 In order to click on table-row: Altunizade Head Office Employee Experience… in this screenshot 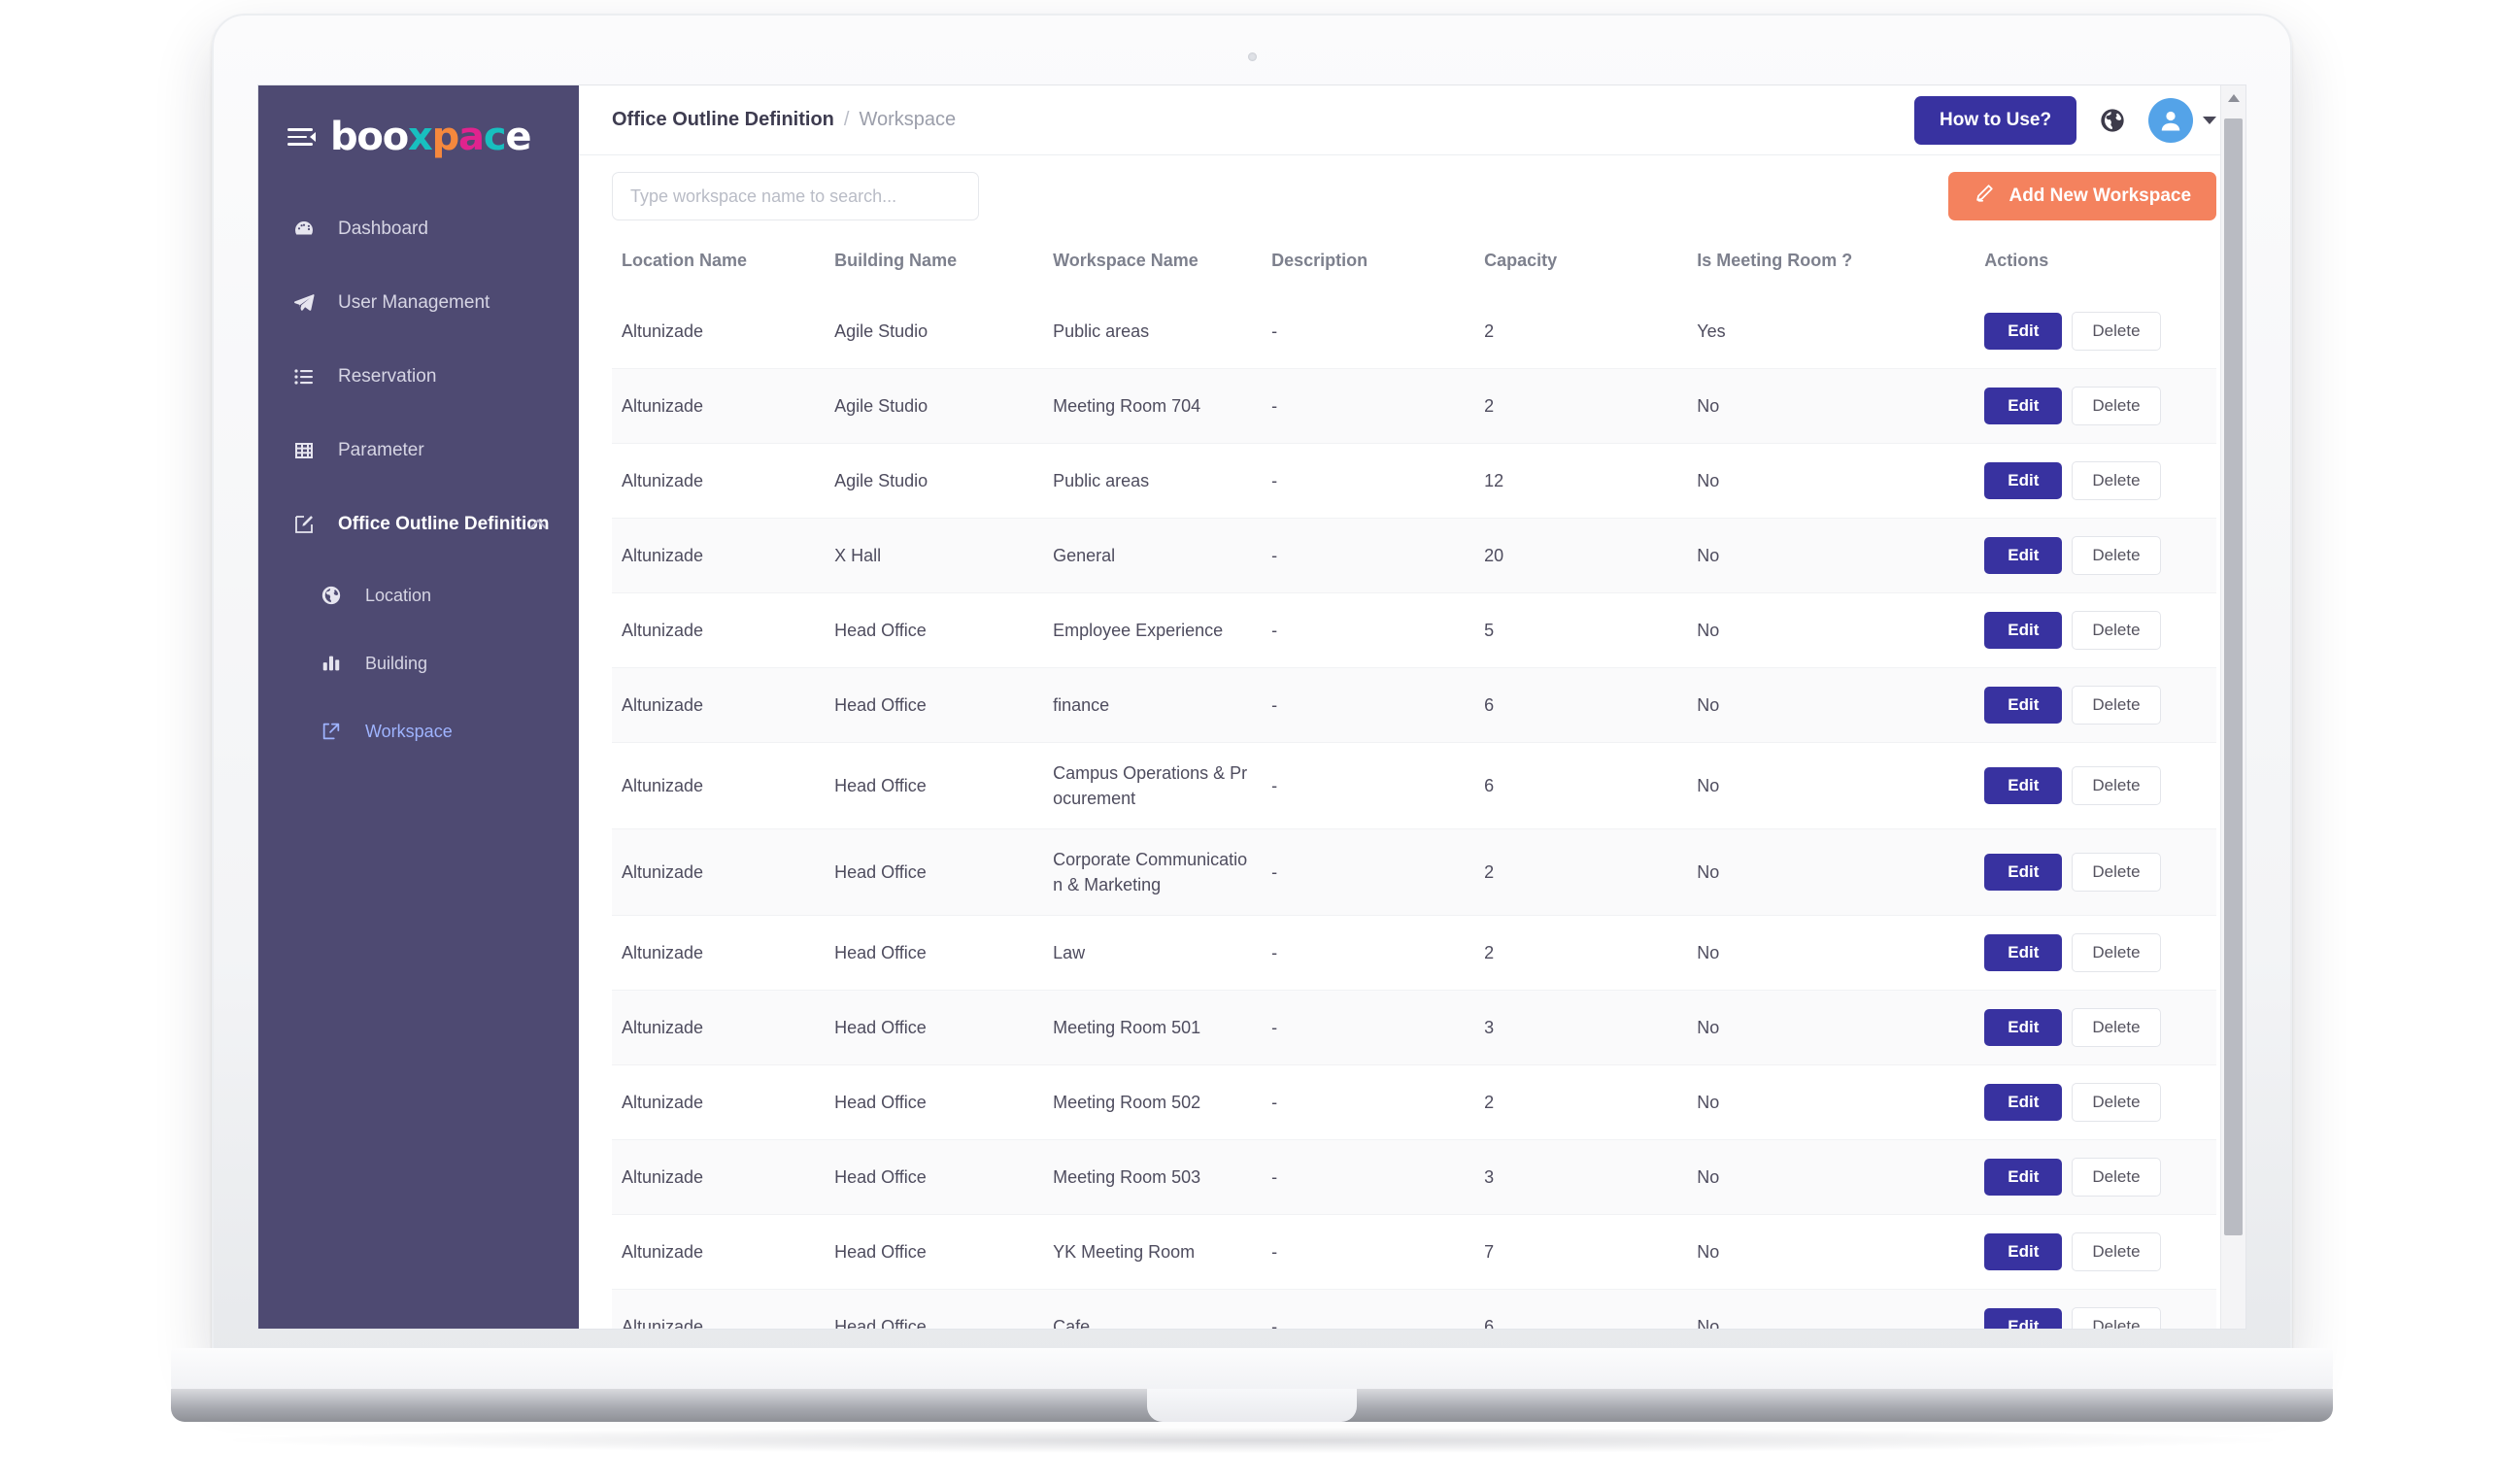, I will do `click(1415, 630)`.